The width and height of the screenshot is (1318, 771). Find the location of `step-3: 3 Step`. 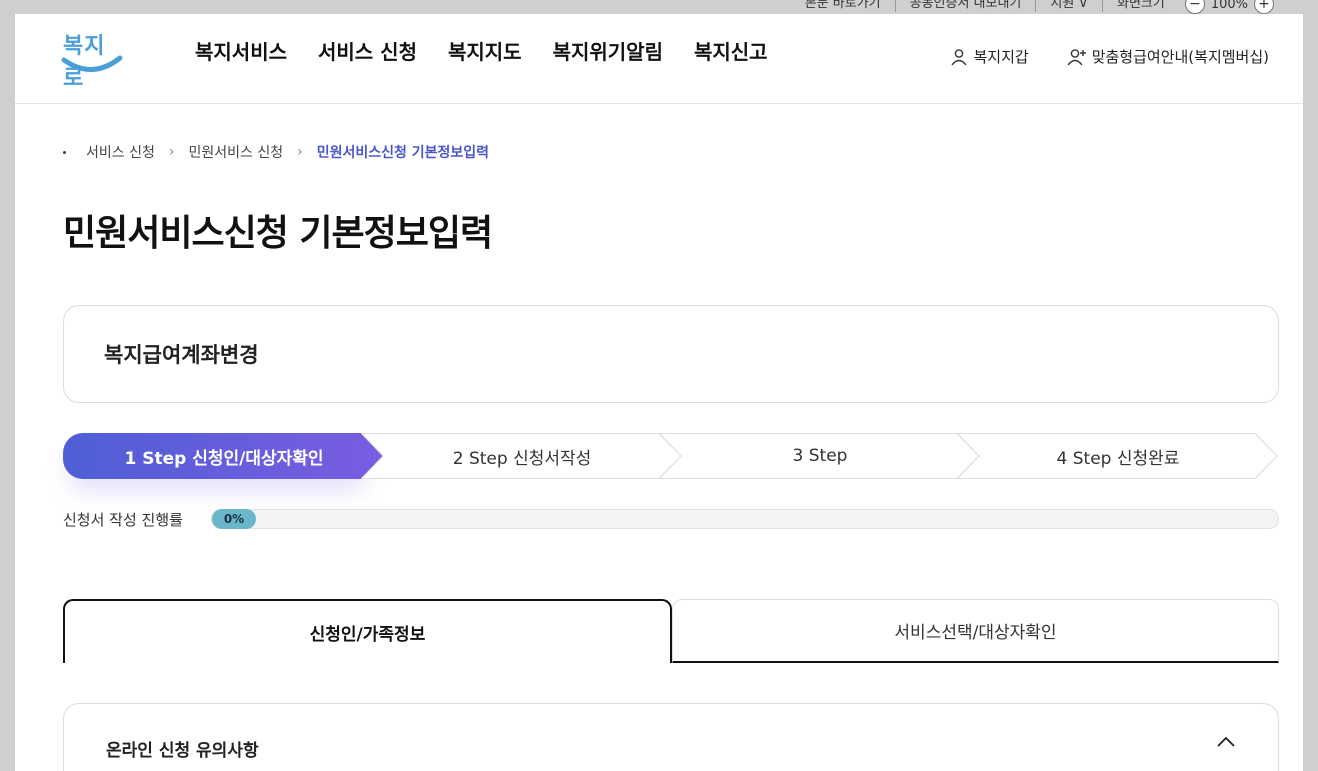

step-3: 3 Step is located at coordinates (820, 456).